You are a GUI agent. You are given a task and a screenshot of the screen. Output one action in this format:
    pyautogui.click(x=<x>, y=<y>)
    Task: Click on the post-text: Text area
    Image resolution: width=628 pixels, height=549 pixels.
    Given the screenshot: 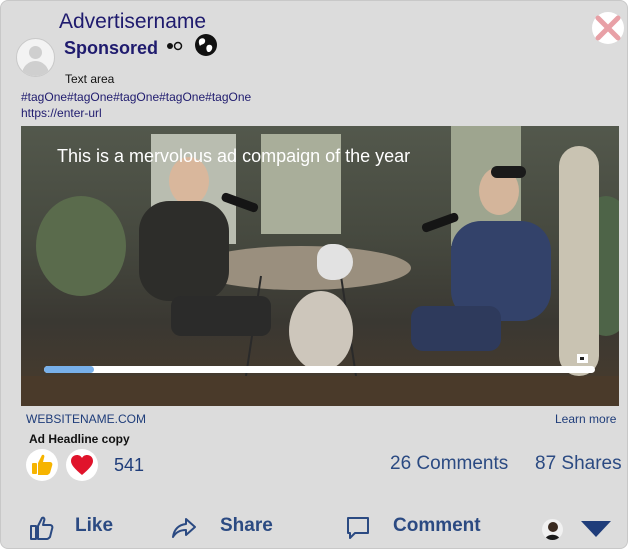 What is the action you would take?
    pyautogui.click(x=90, y=79)
    